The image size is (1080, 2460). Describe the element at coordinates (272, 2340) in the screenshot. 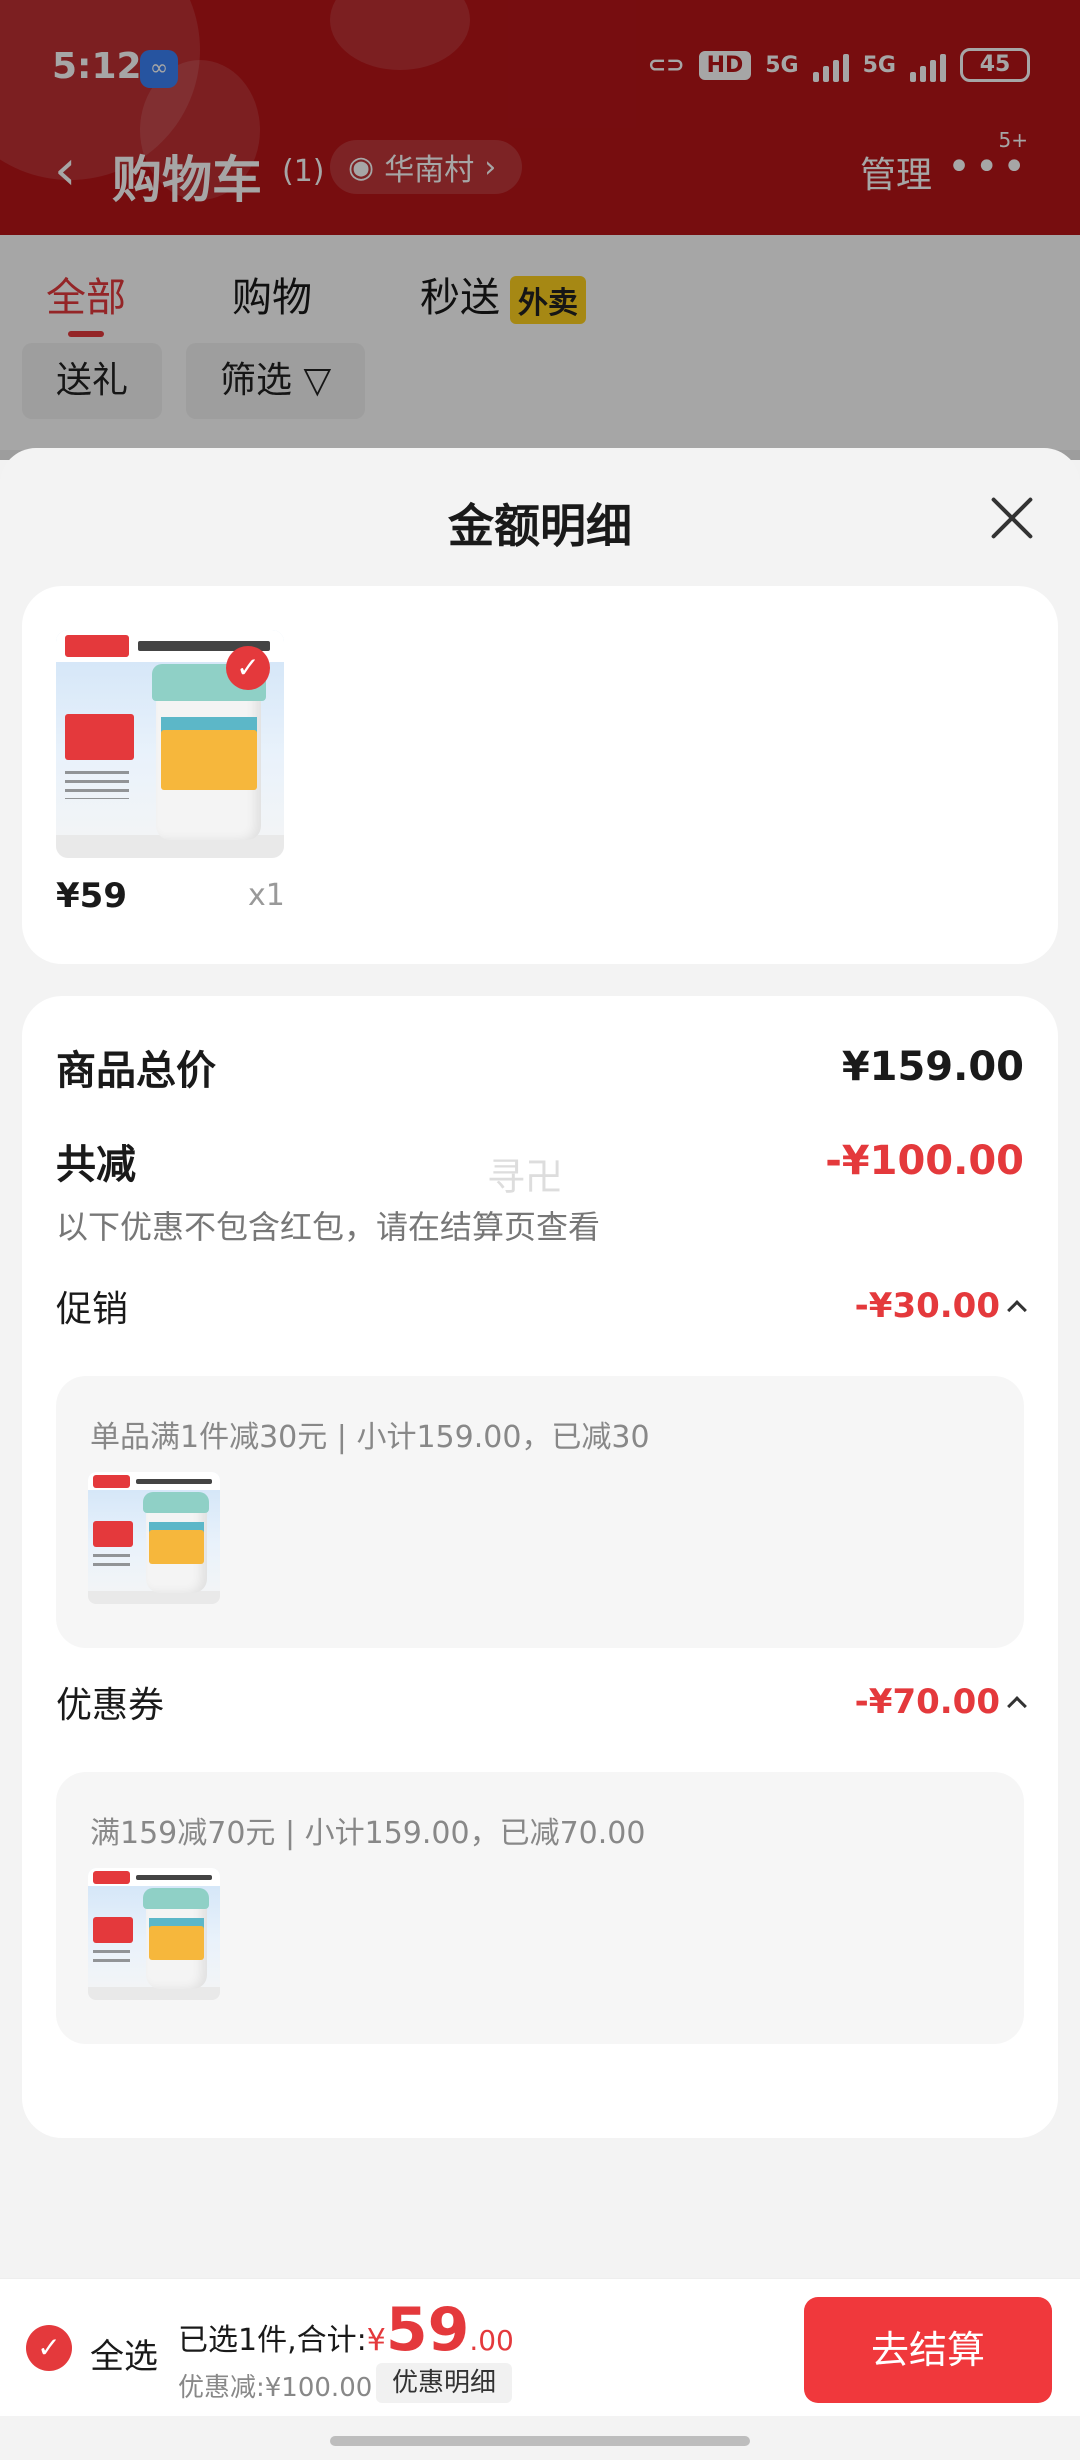

I see `summary-prefix: 已选1件,合计:` at that location.